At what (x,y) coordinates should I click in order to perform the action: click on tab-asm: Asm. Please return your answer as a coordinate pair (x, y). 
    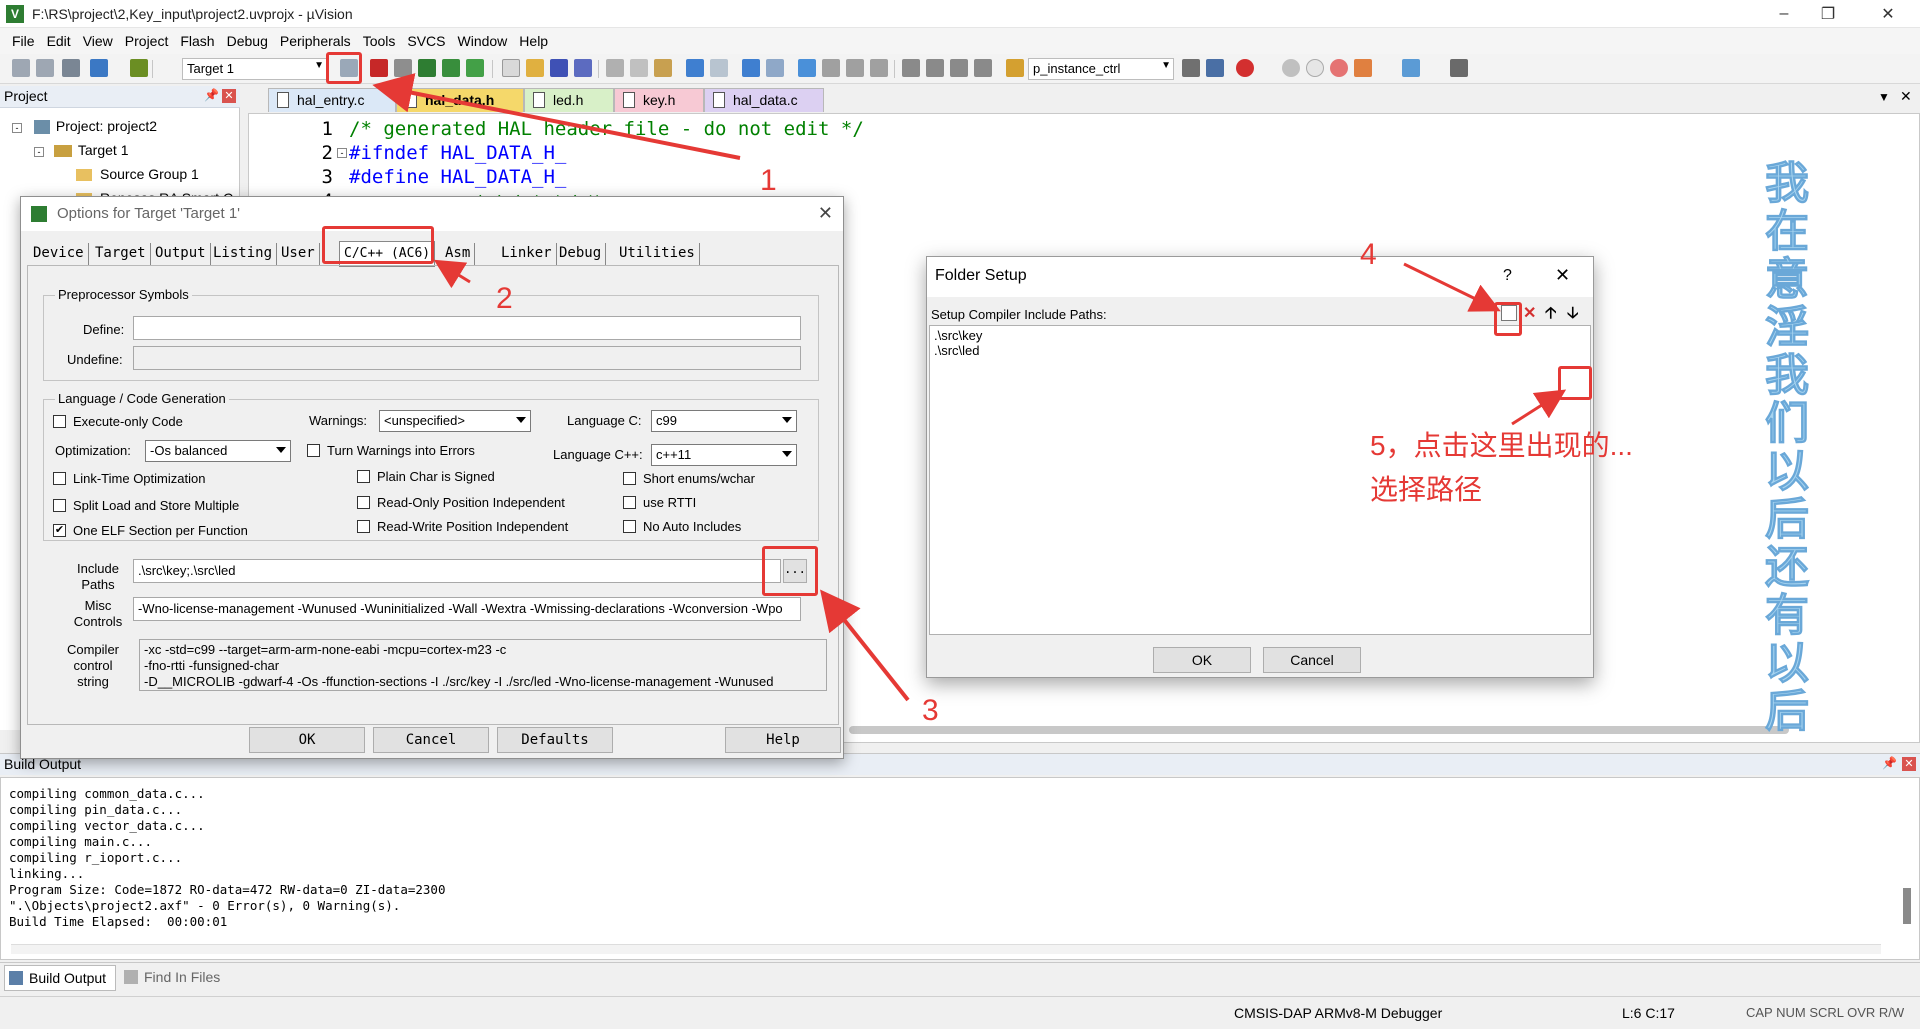
    Looking at the image, I should click on (458, 254).